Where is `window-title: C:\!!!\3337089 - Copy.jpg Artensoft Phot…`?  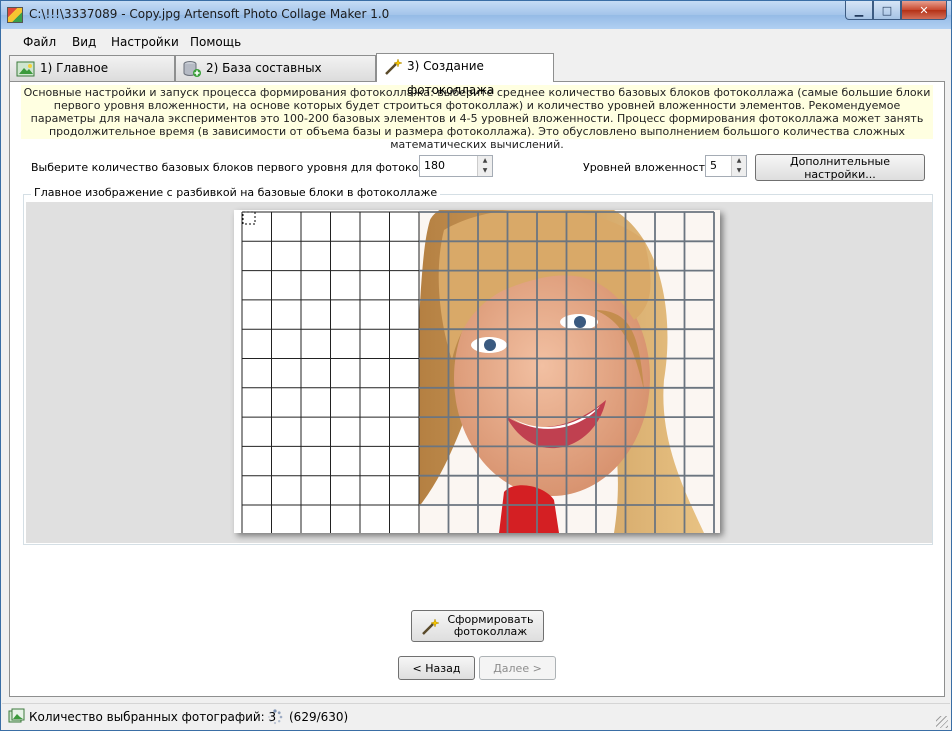
window-title: C:\!!!\3337089 - Copy.jpg Artensoft Phot… is located at coordinates (209, 14).